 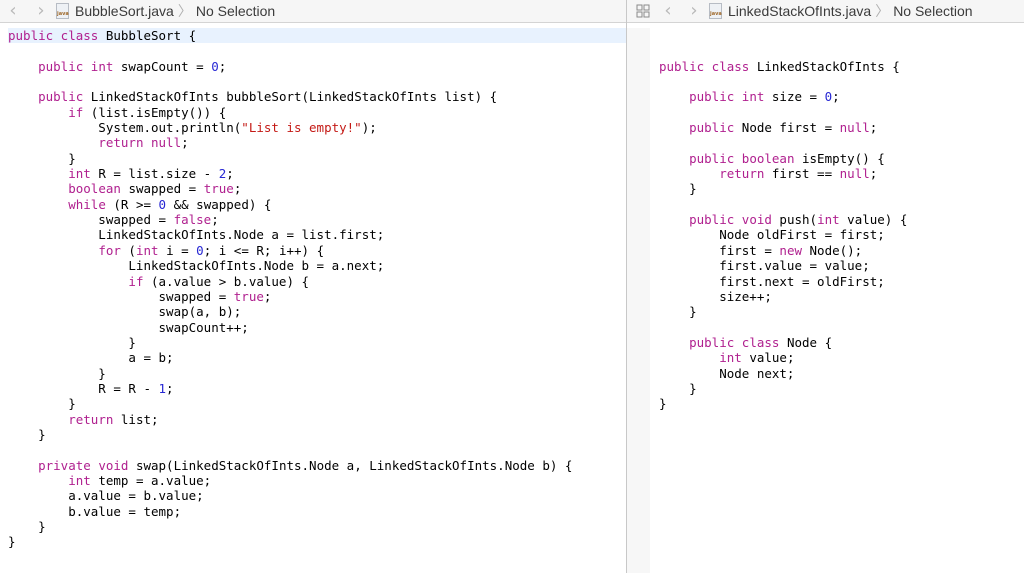 What do you see at coordinates (708, 66) in the screenshot?
I see `code-token: public class` at bounding box center [708, 66].